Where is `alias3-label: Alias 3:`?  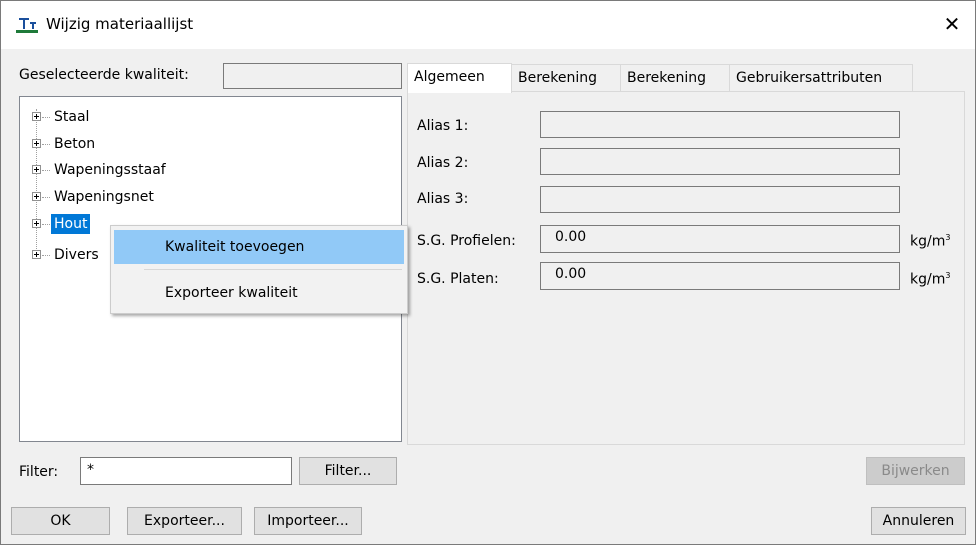
alias3-label: Alias 3: is located at coordinates (443, 199).